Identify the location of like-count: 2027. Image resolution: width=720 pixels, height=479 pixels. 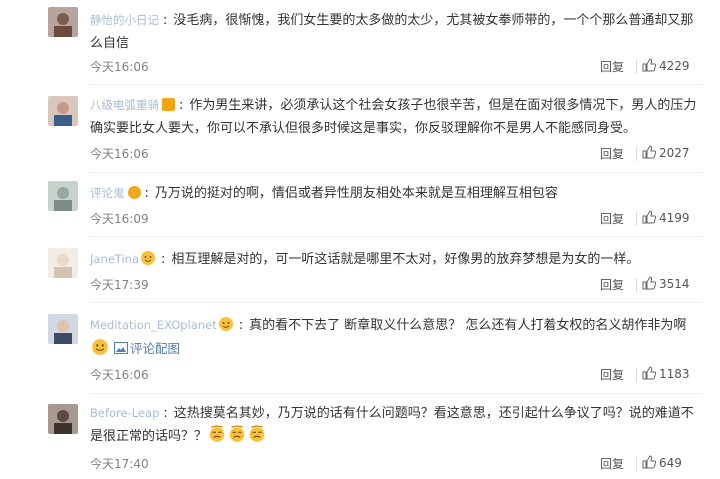
(674, 153).